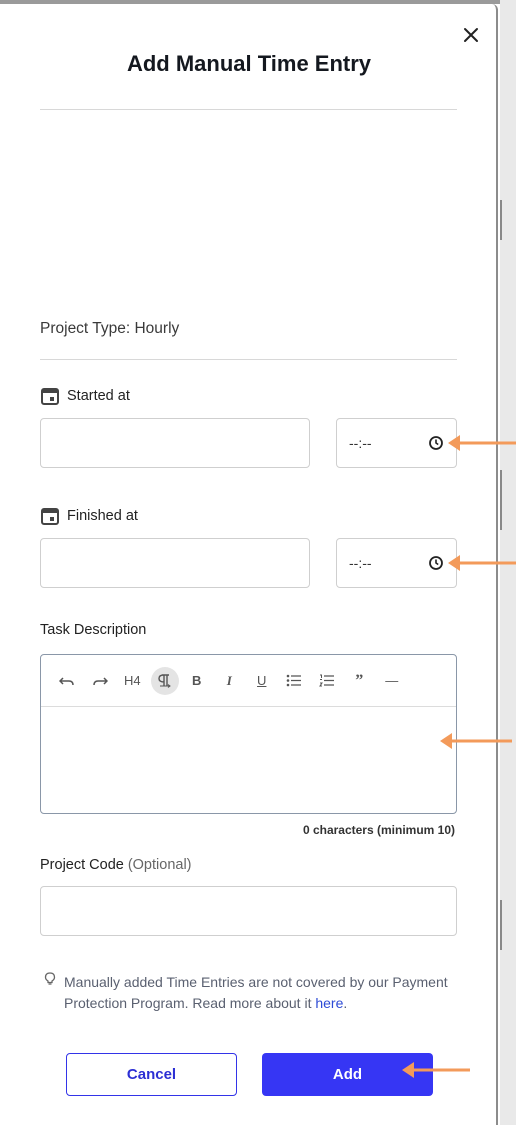  I want to click on task-description-label: Task Description, so click(93, 630).